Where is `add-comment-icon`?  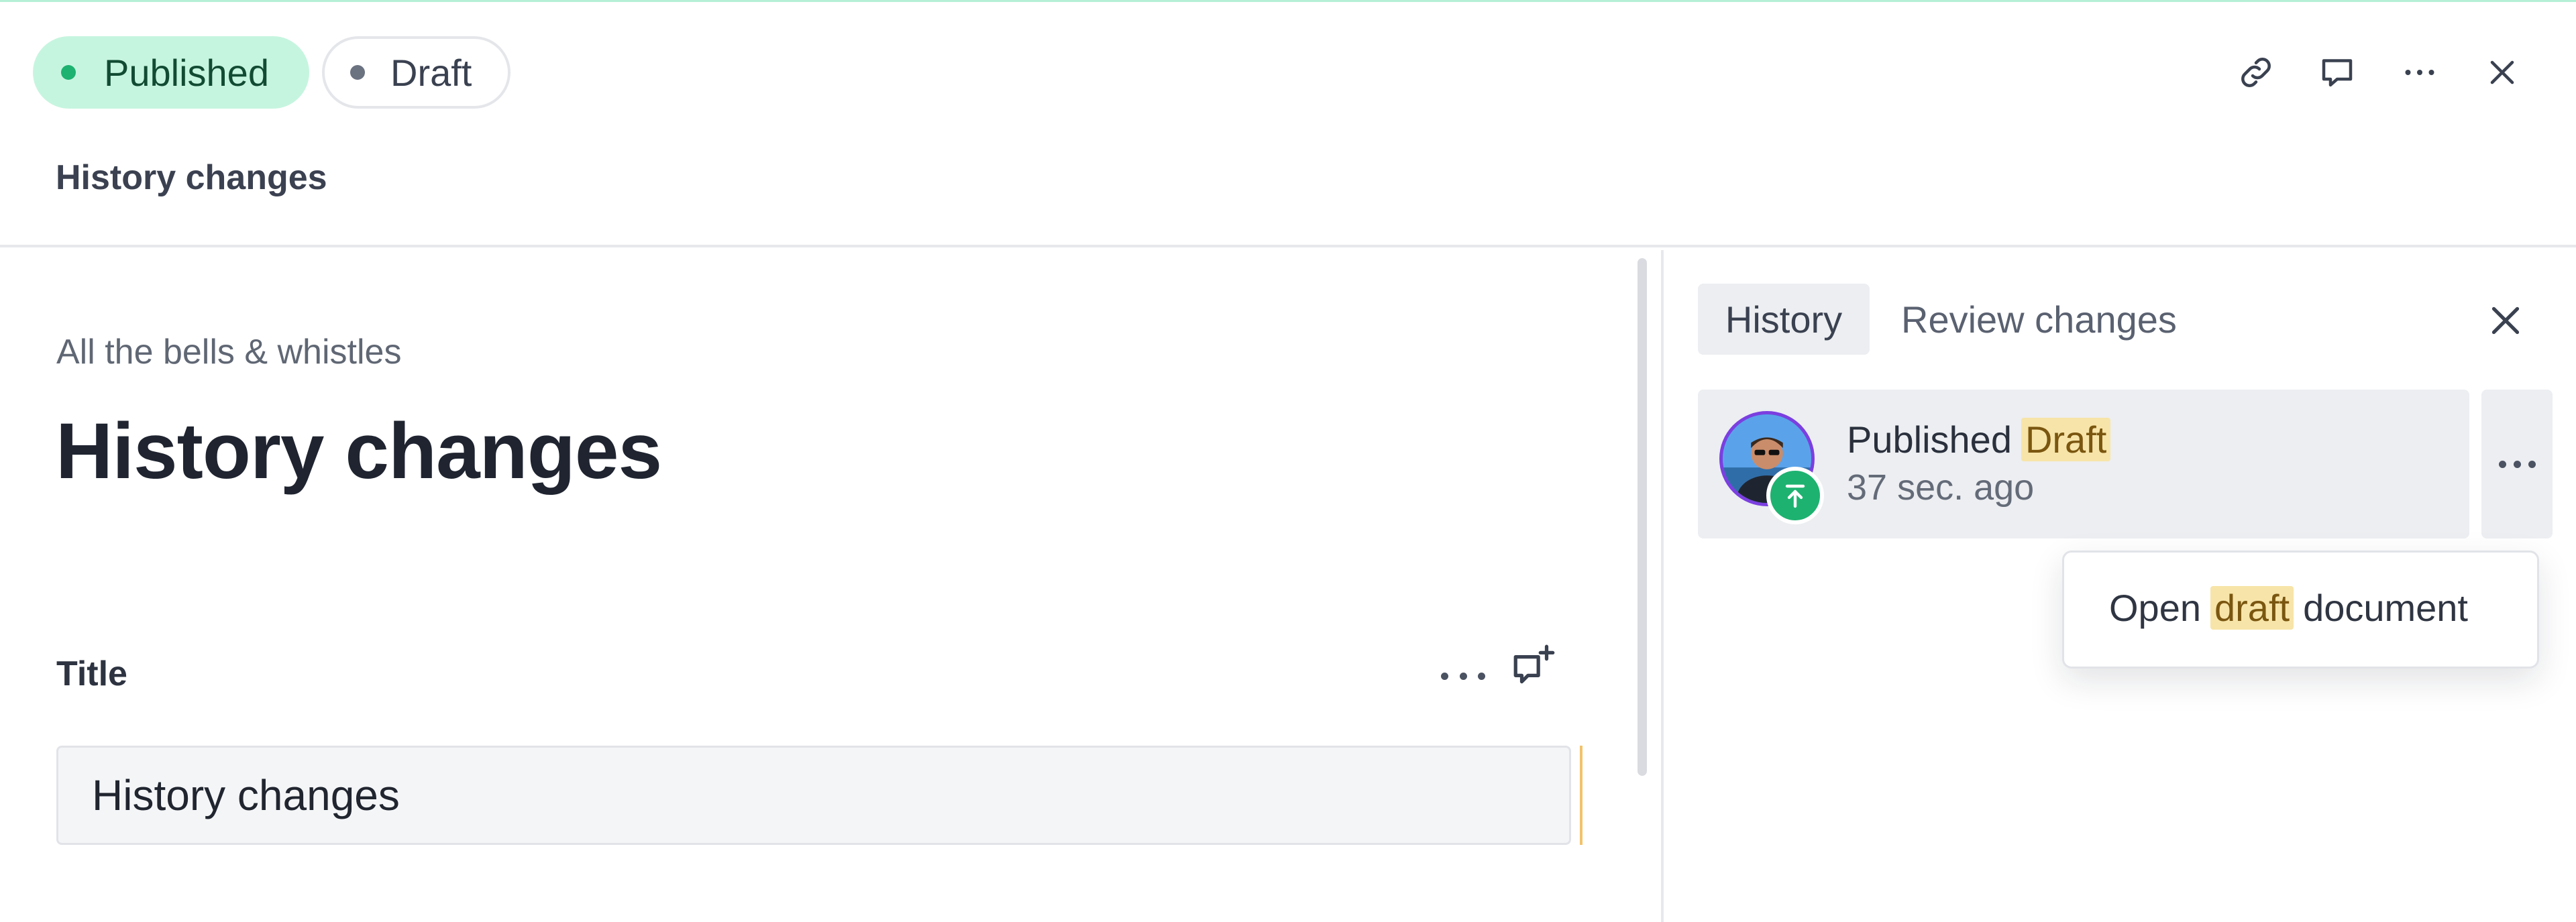 add-comment-icon is located at coordinates (1534, 667).